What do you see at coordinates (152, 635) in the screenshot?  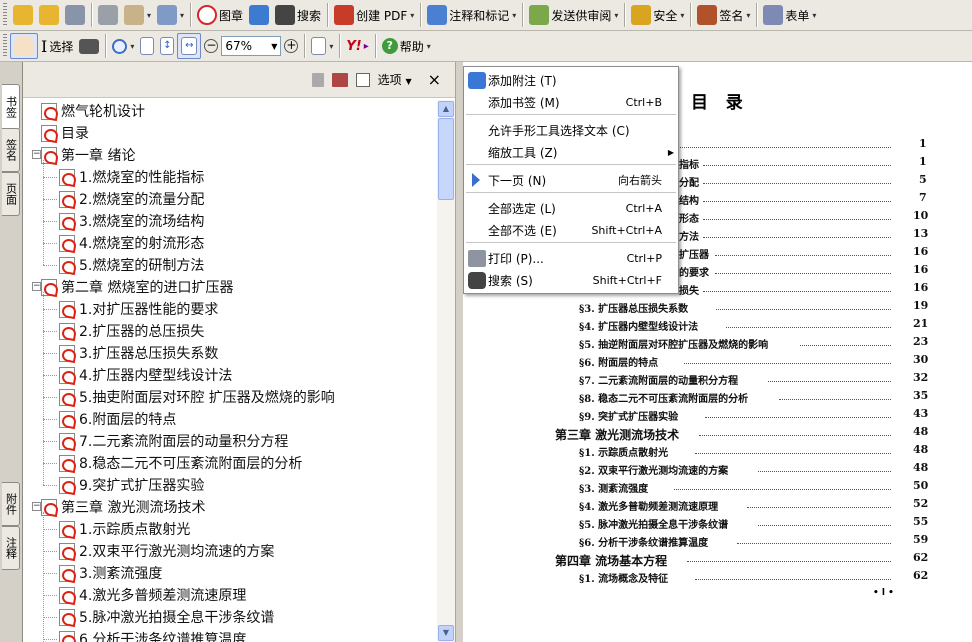 I see `bookmark-item: 6.分析干涉条纹谱推算温度` at bounding box center [152, 635].